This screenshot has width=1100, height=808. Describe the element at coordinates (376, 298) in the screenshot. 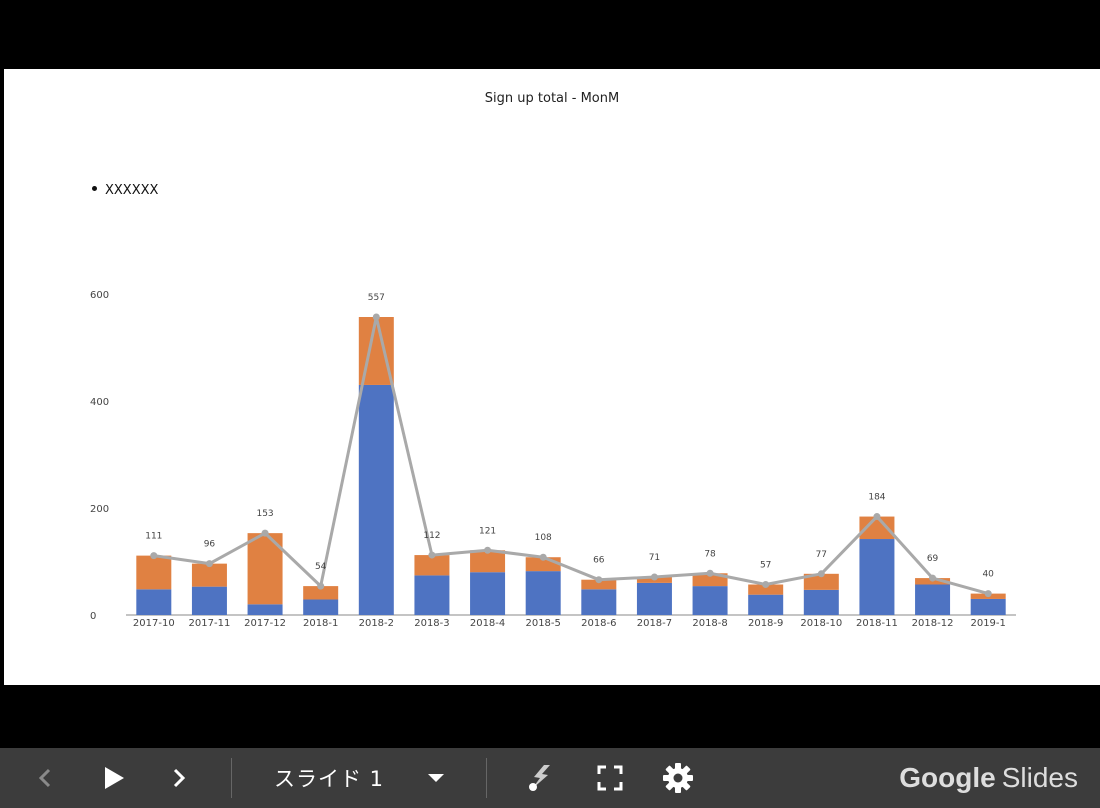

I see `data-label: 557` at that location.